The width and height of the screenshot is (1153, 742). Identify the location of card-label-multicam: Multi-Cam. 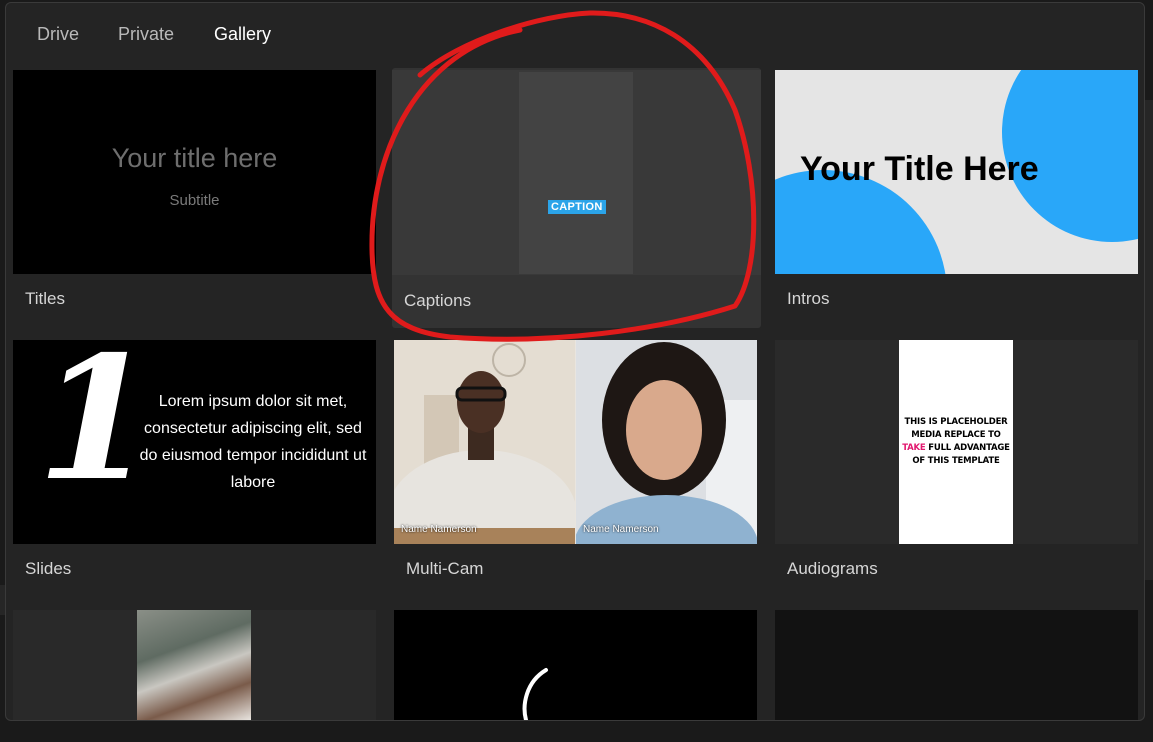
(445, 568).